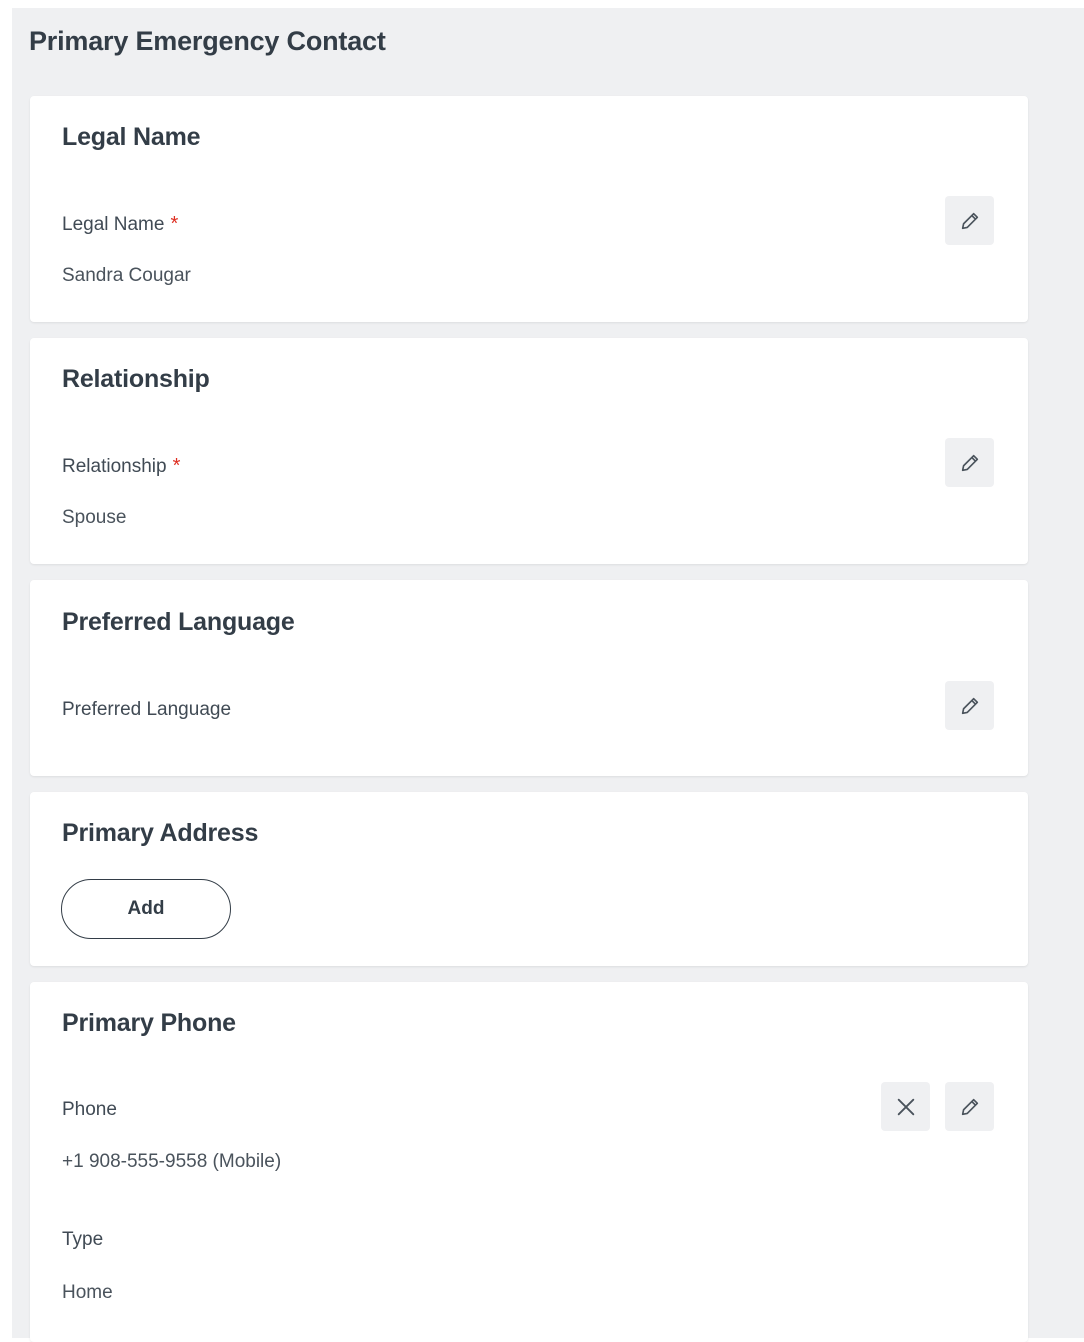 The image size is (1084, 1342). I want to click on type-field-label: Type, so click(83, 1239).